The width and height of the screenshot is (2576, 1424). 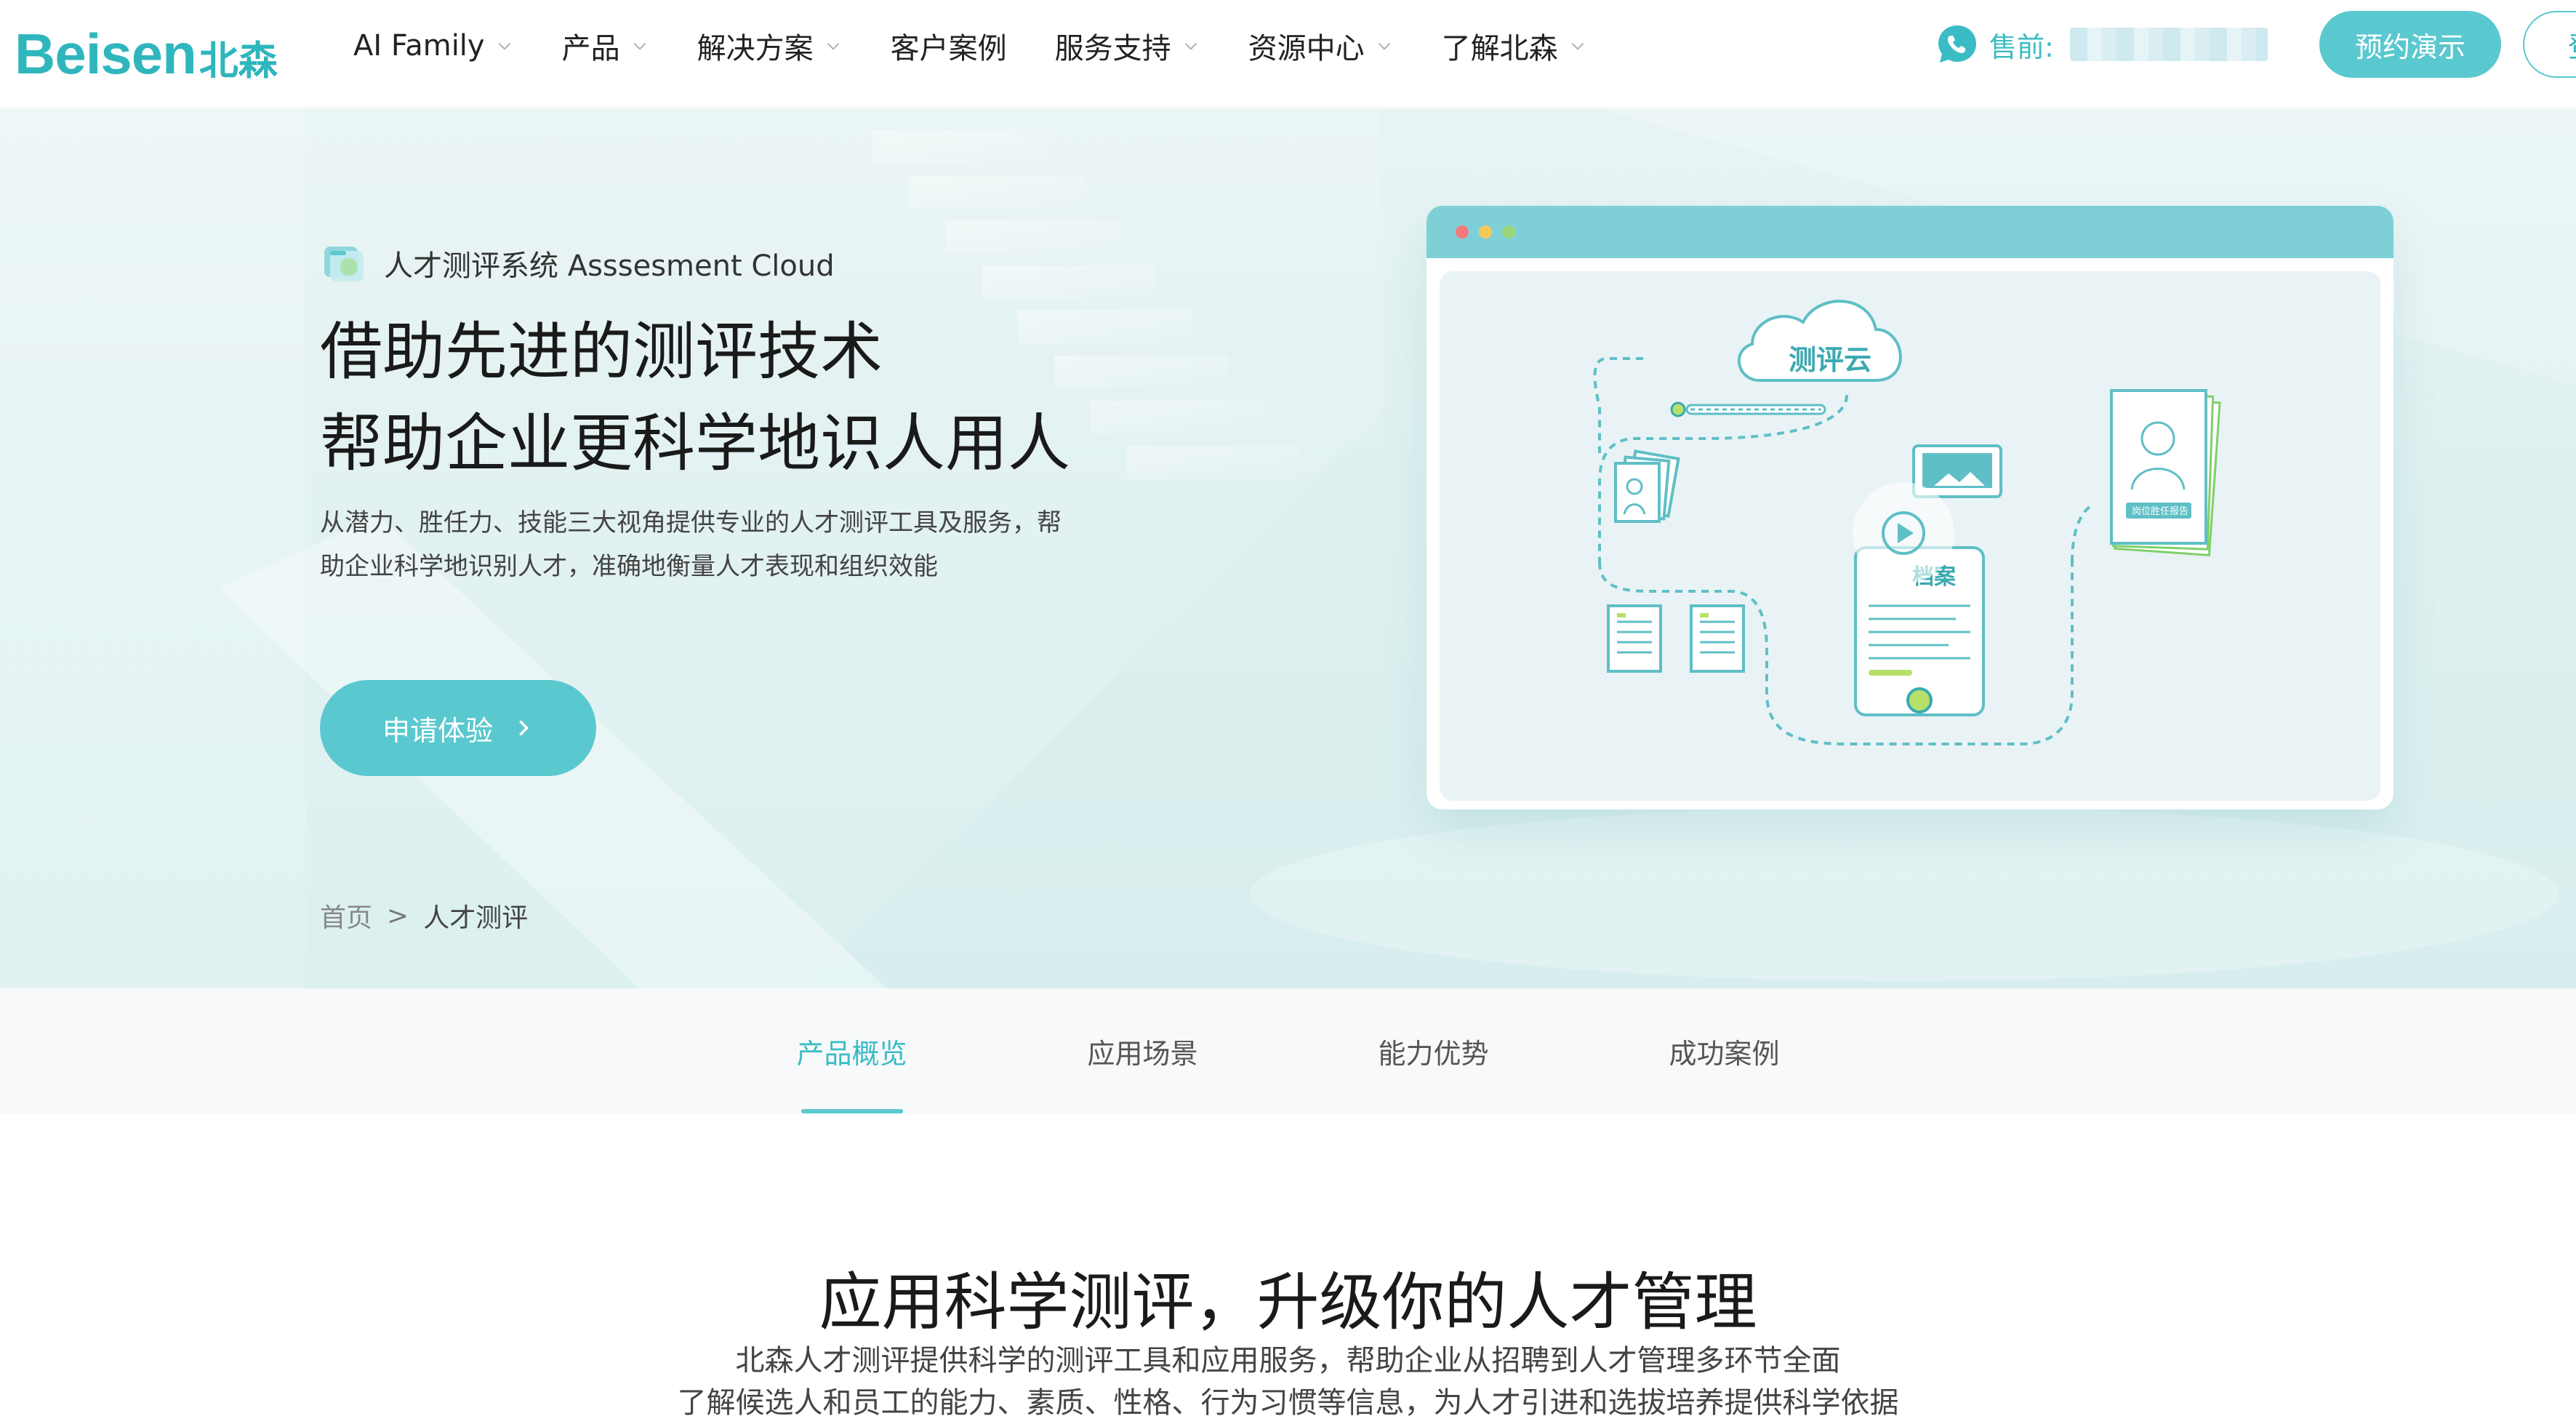 What do you see at coordinates (1725, 1050) in the screenshot?
I see `tab-success-cases: 成功案例` at bounding box center [1725, 1050].